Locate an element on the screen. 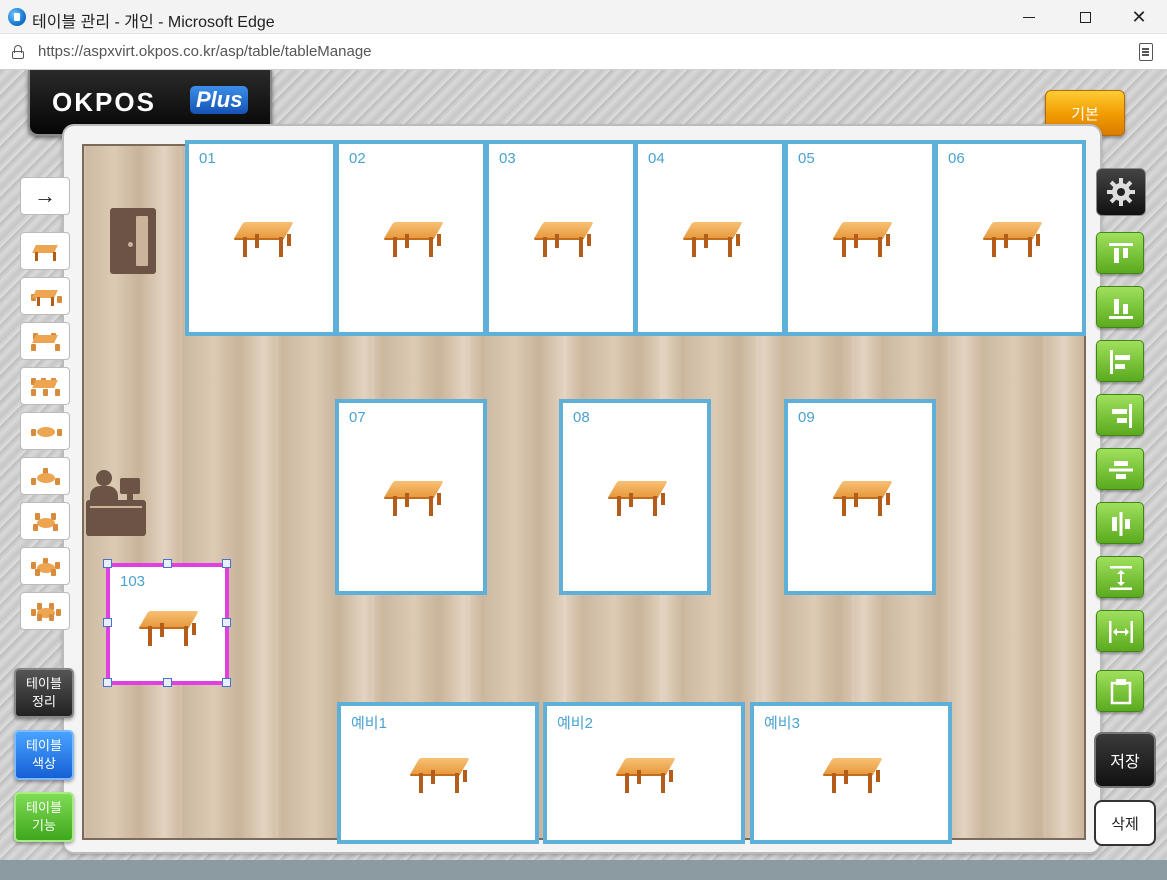  table-card: 01 is located at coordinates (261, 238).